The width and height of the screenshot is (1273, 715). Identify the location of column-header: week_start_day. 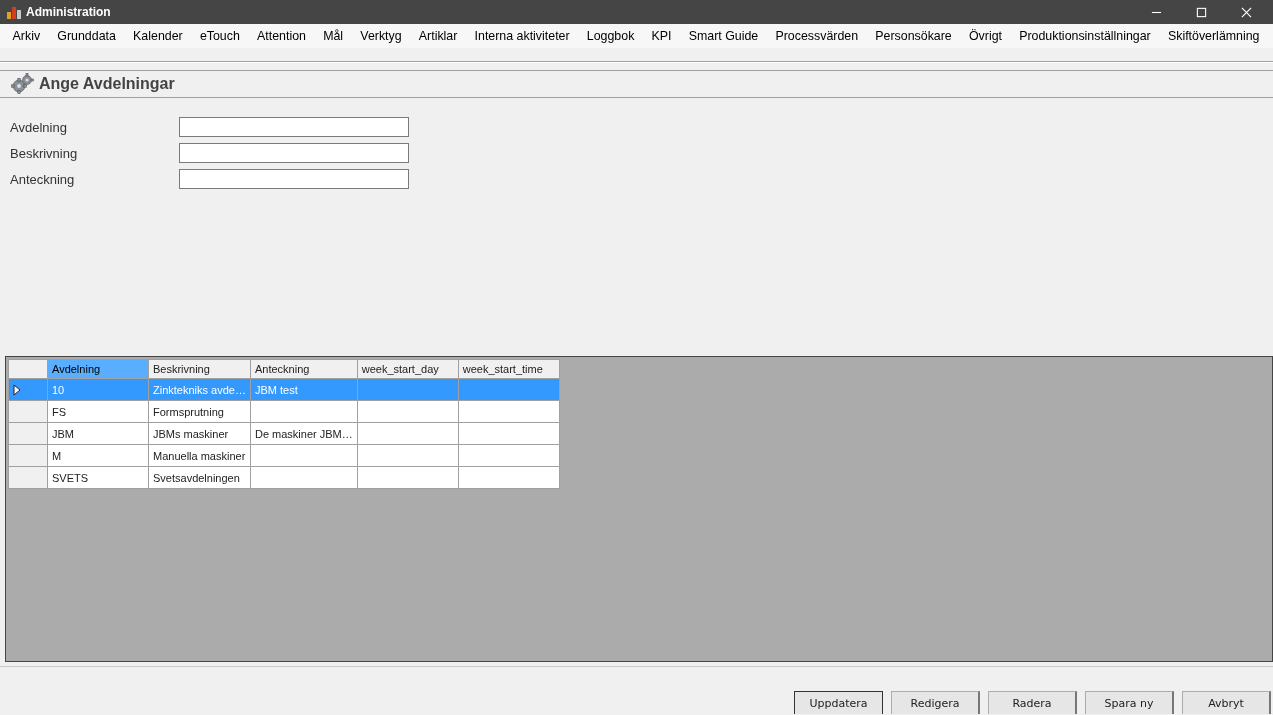
(408, 369).